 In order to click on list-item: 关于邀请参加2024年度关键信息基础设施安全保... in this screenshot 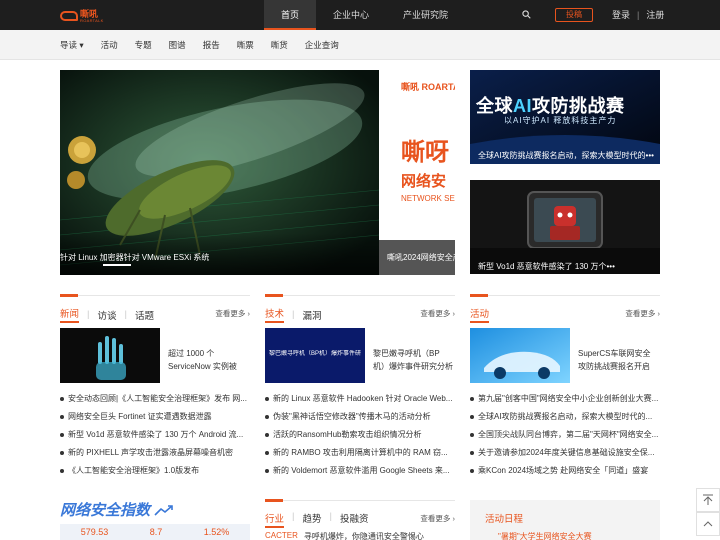, I will do `click(565, 453)`.